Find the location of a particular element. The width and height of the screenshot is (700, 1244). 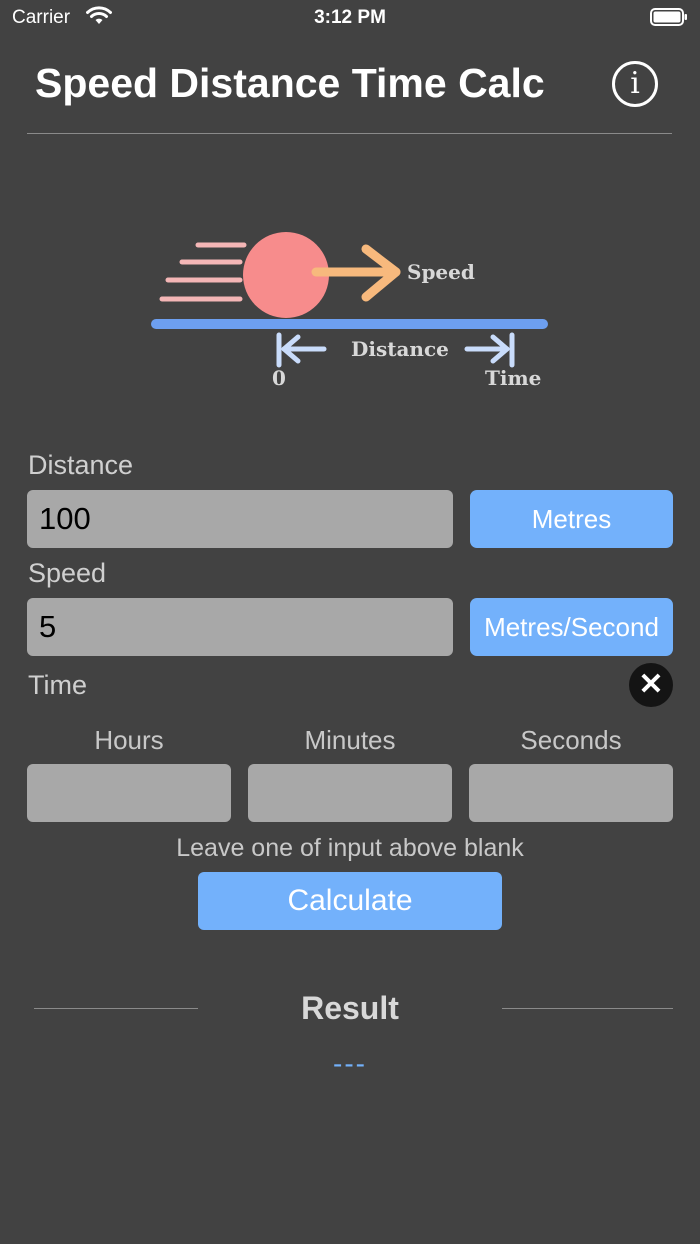

hint-text: Leave one of input above blank is located at coordinates (350, 848).